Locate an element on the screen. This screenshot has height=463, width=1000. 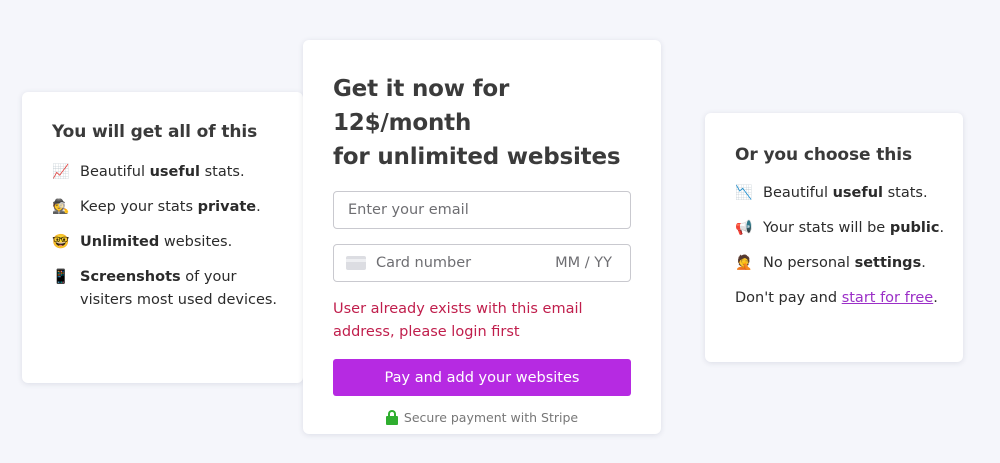
free-plan-note: Don't pay and start for free. is located at coordinates (836, 298).